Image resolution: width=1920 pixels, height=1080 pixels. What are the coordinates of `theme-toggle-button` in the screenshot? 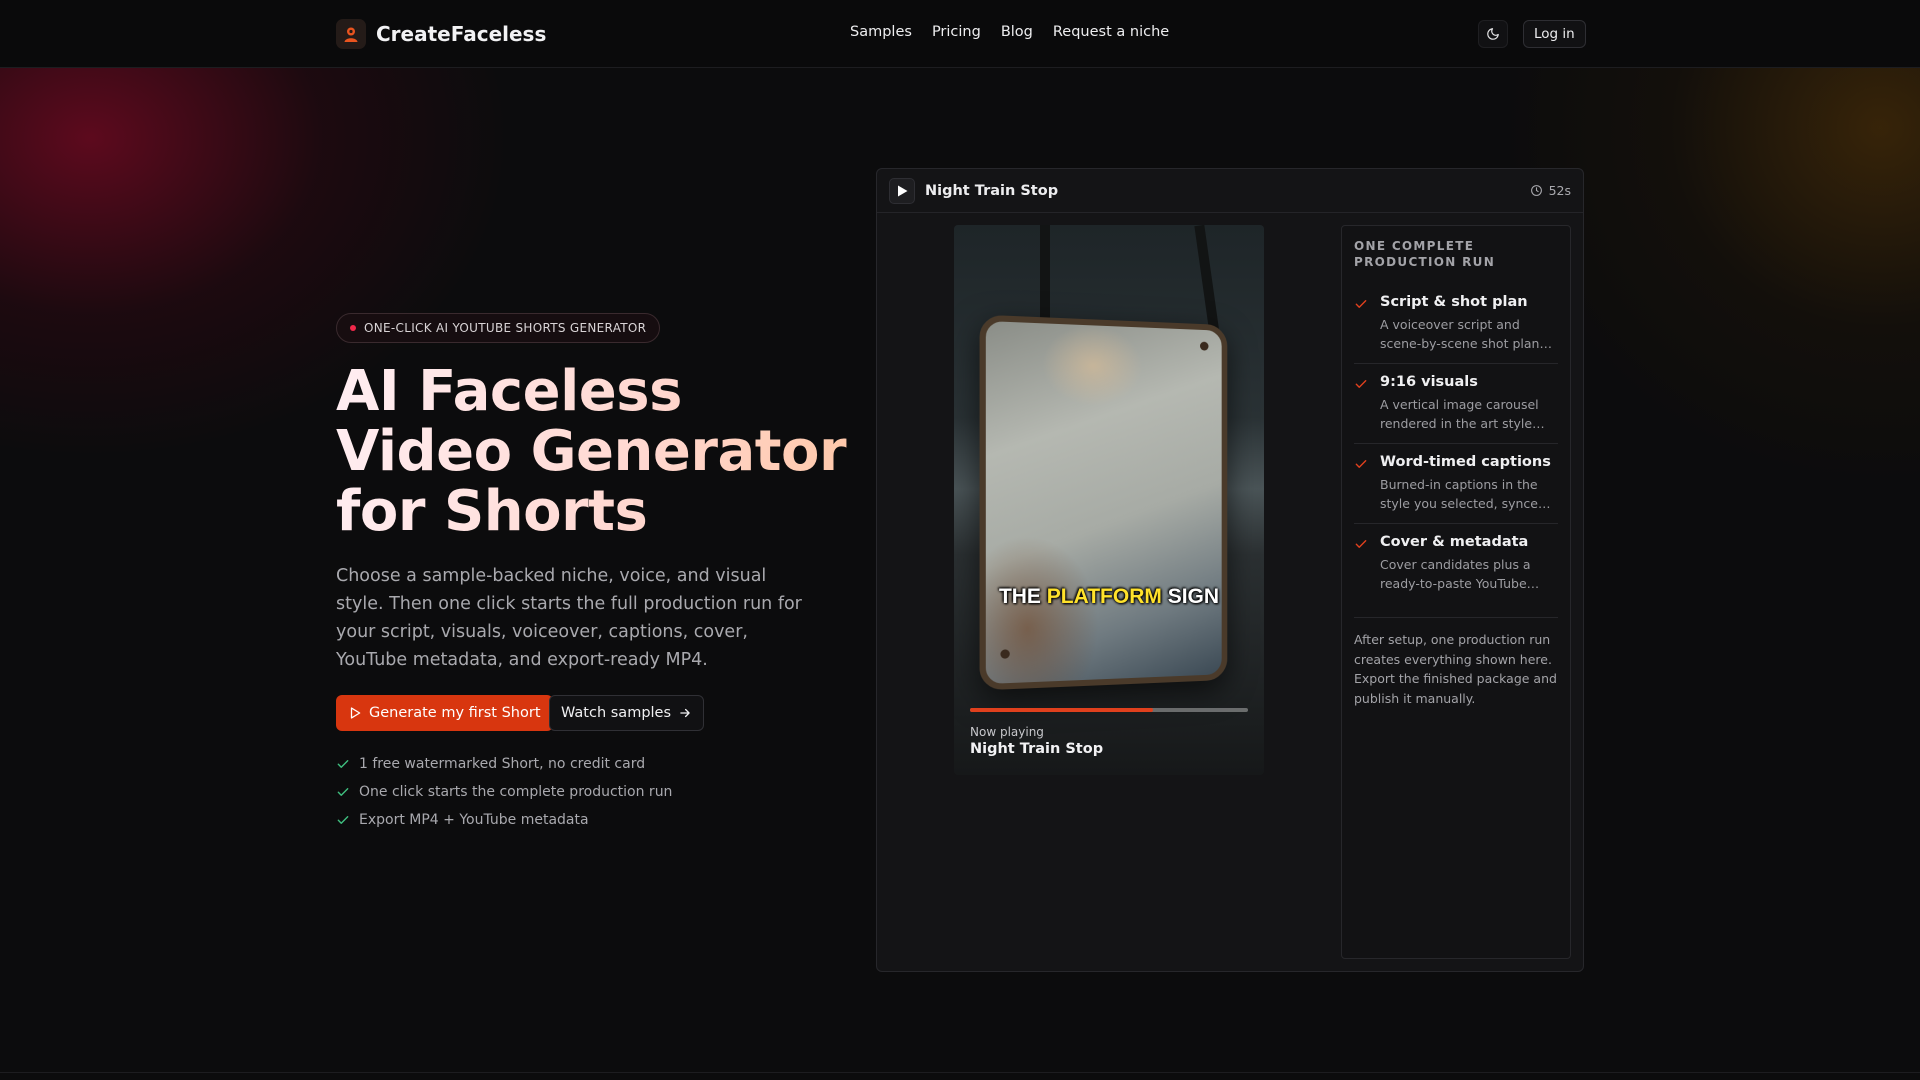 It's located at (1493, 34).